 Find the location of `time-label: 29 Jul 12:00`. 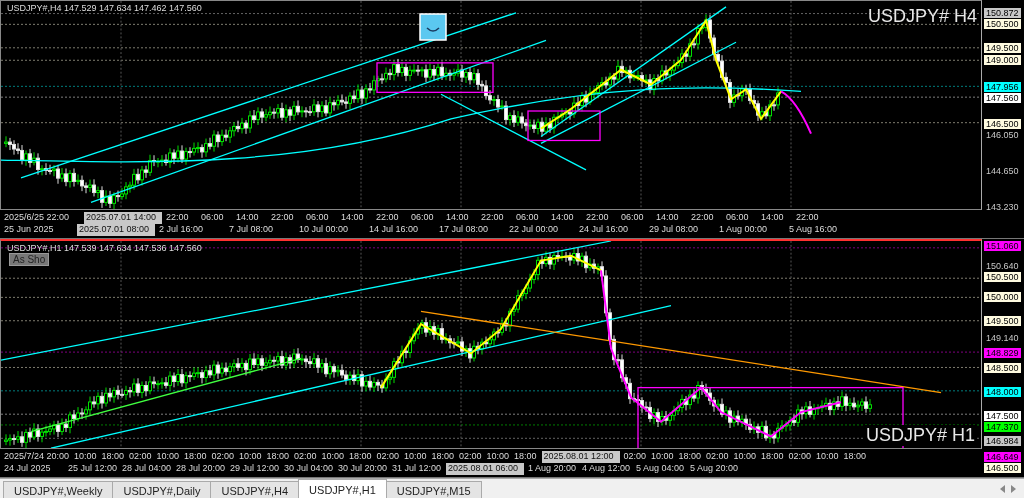

time-label: 29 Jul 12:00 is located at coordinates (255, 469).